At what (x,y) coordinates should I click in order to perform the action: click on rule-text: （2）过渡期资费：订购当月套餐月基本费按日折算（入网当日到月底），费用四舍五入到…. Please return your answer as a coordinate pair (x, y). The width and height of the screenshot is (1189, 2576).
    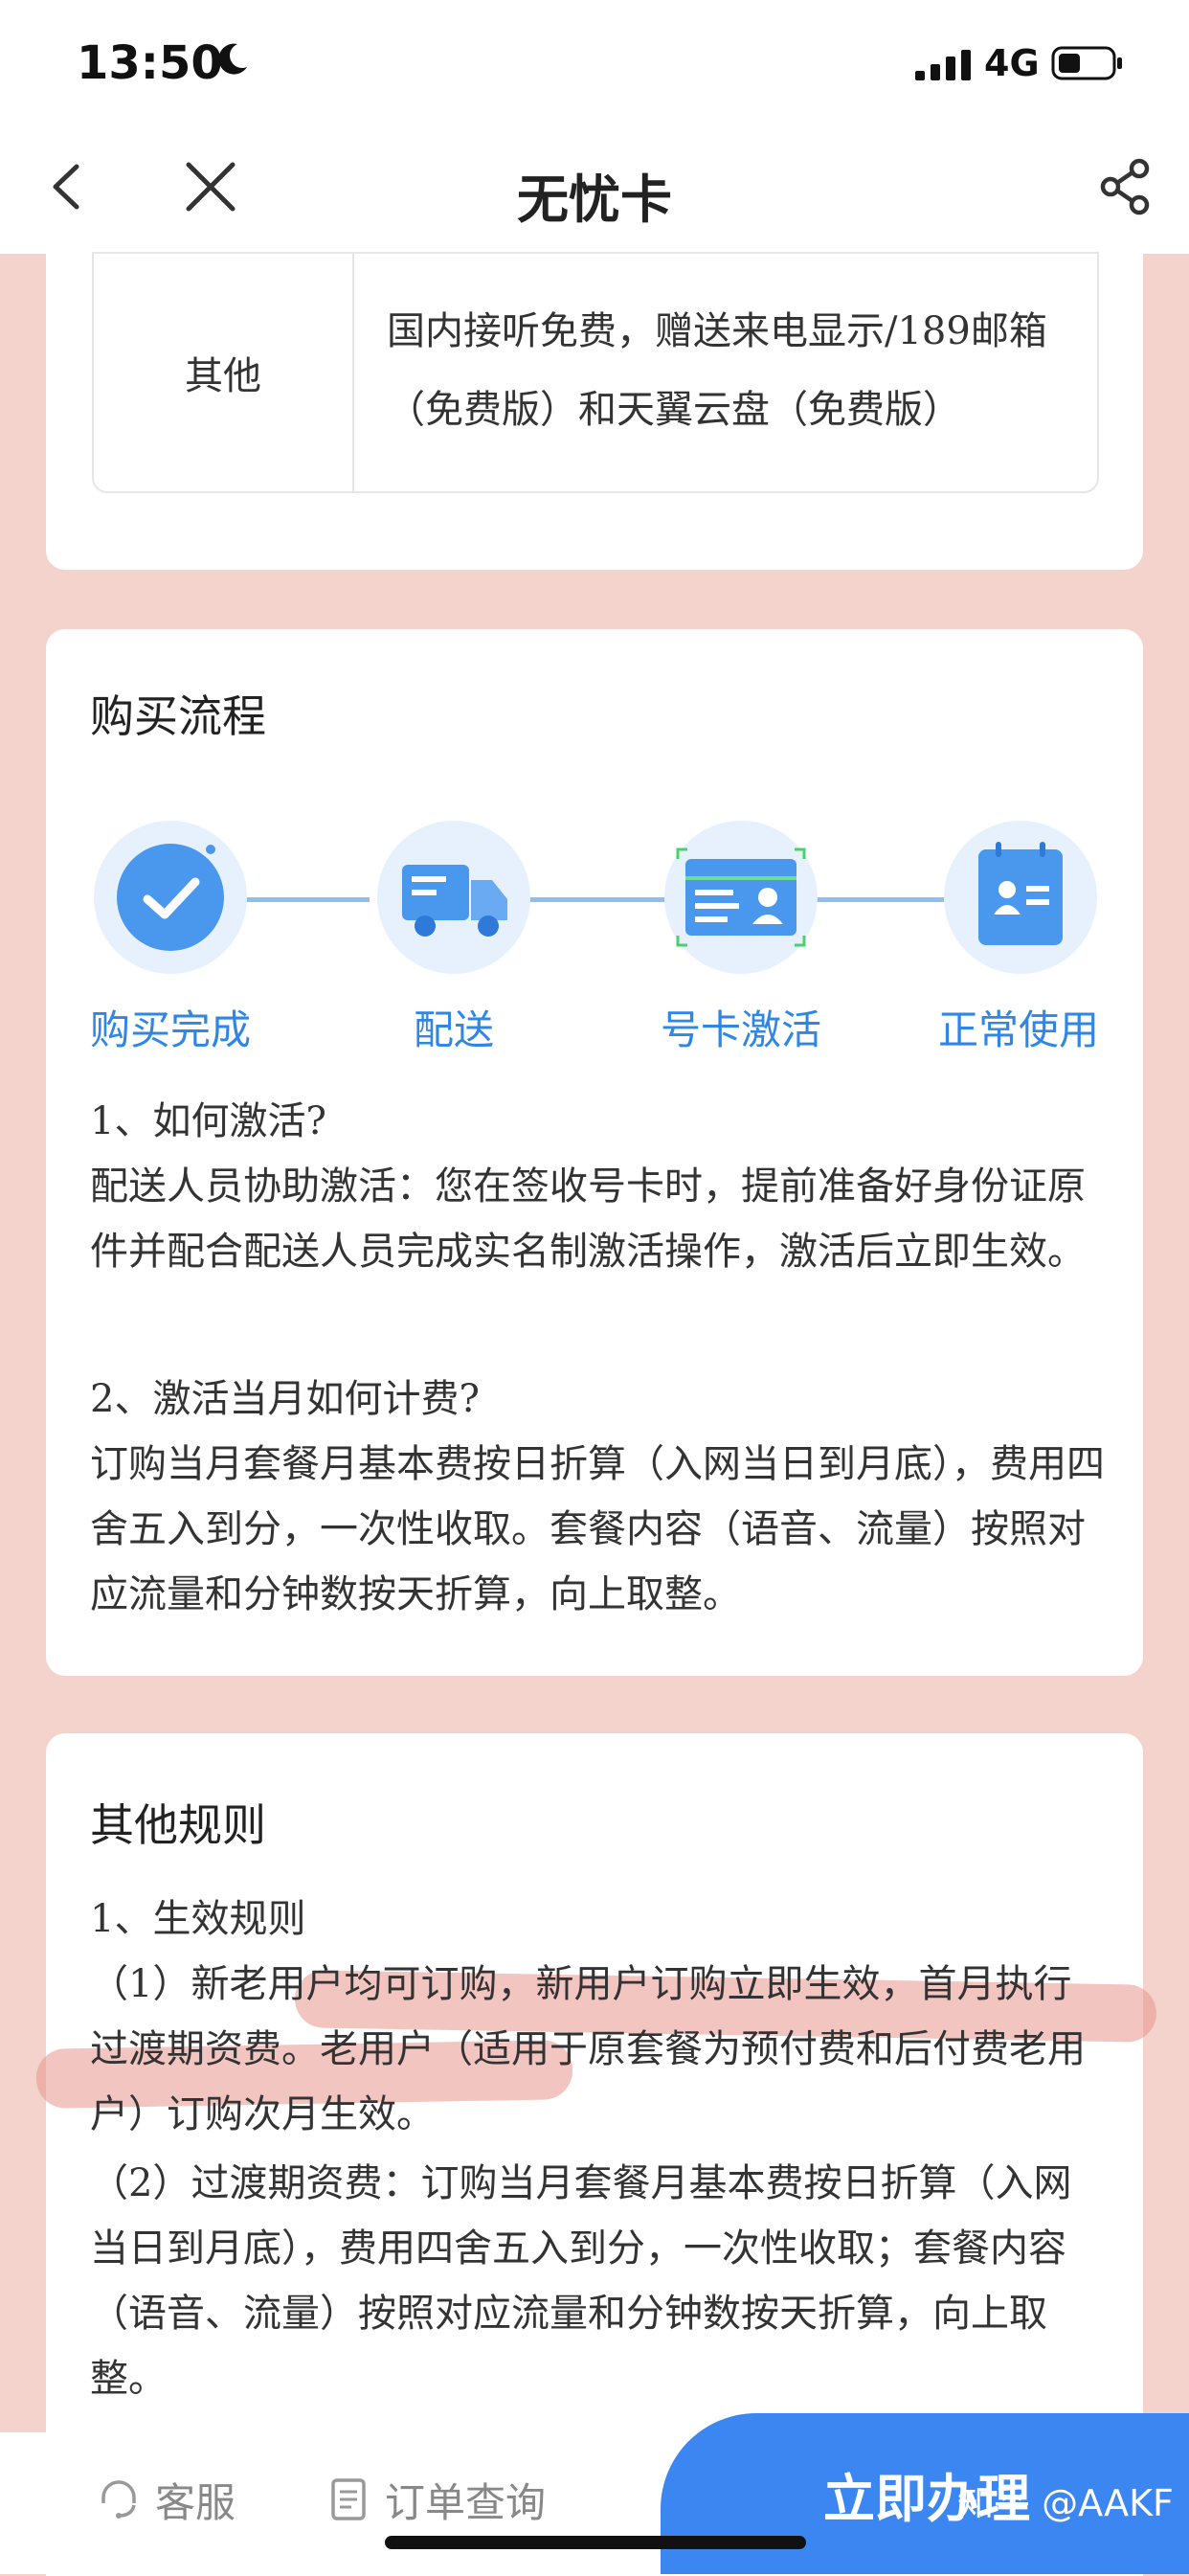
    Looking at the image, I should click on (581, 2281).